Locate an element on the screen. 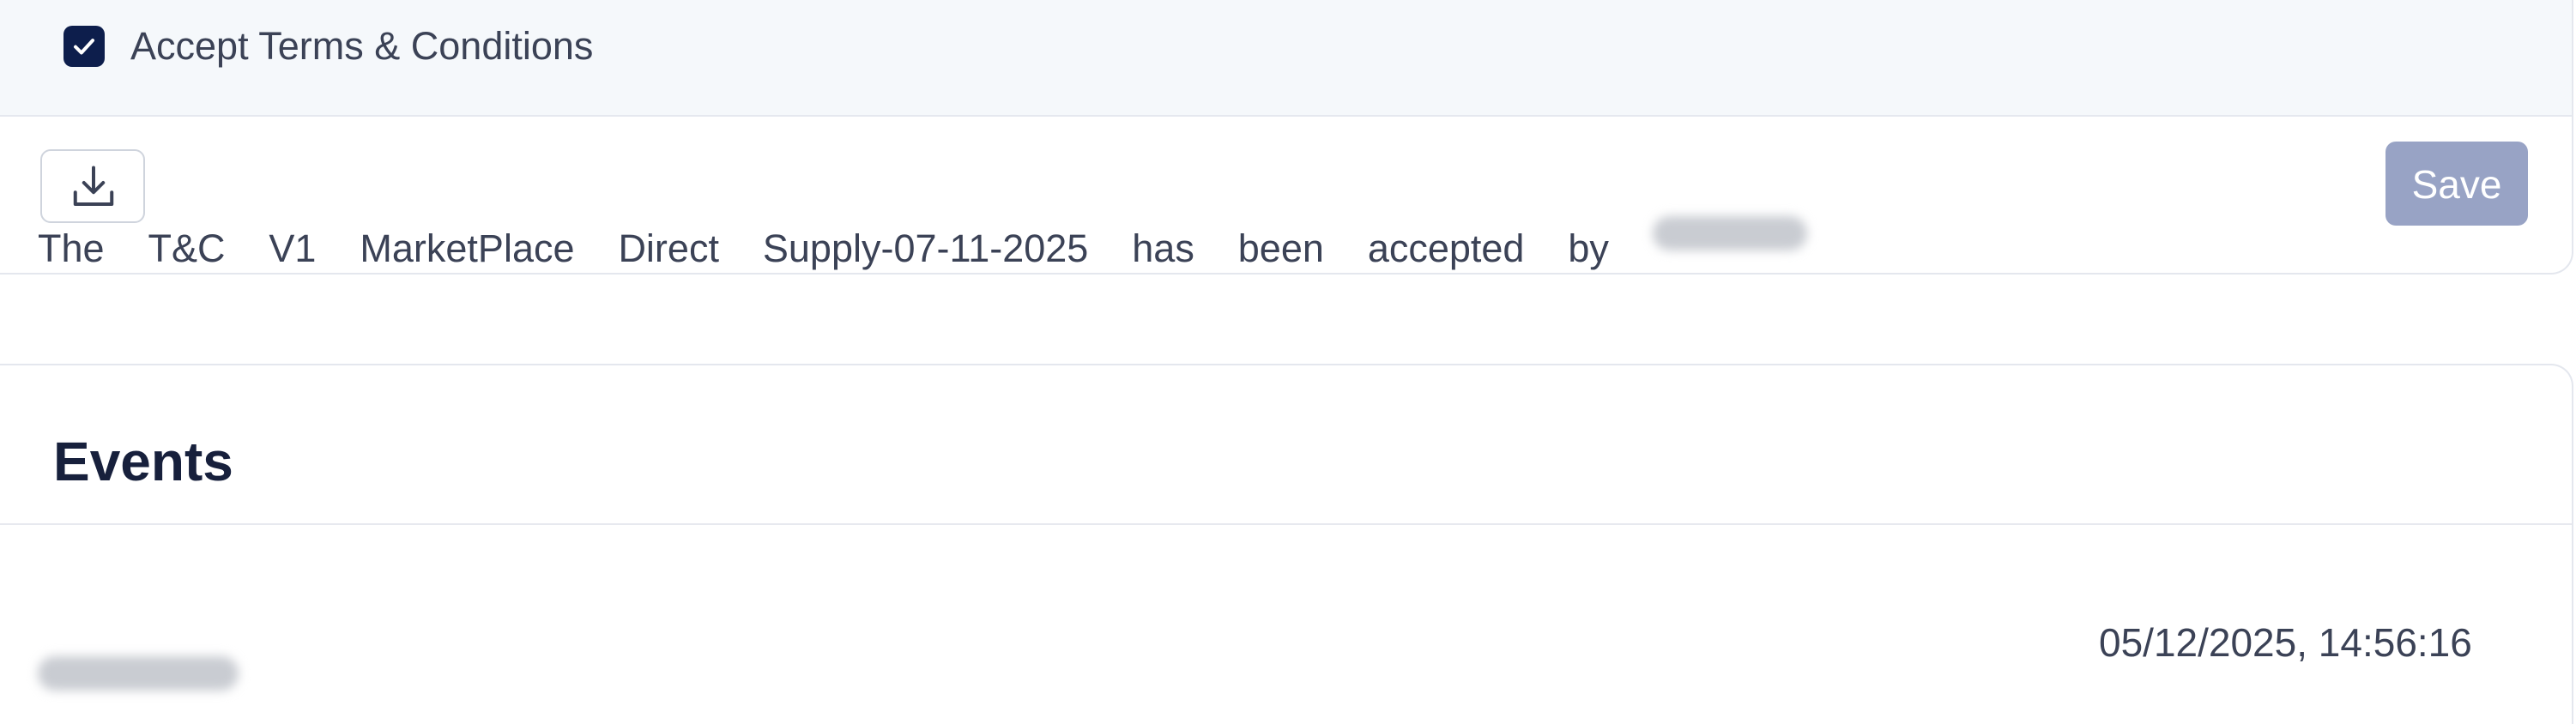 The height and width of the screenshot is (724, 2576). accept-terms-checkbox is located at coordinates (84, 46).